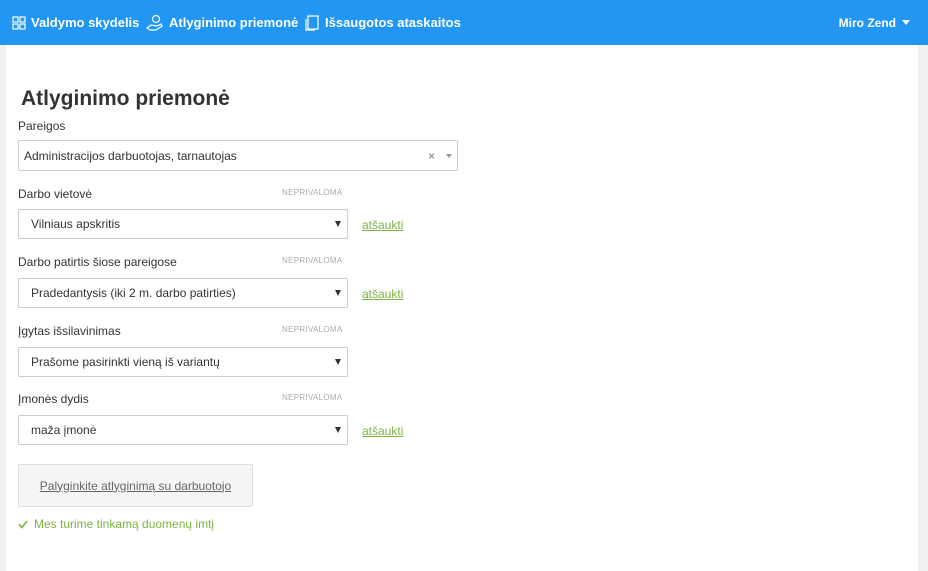 The width and height of the screenshot is (928, 571). What do you see at coordinates (76, 224) in the screenshot?
I see `location-value: Vilniaus apskritis` at bounding box center [76, 224].